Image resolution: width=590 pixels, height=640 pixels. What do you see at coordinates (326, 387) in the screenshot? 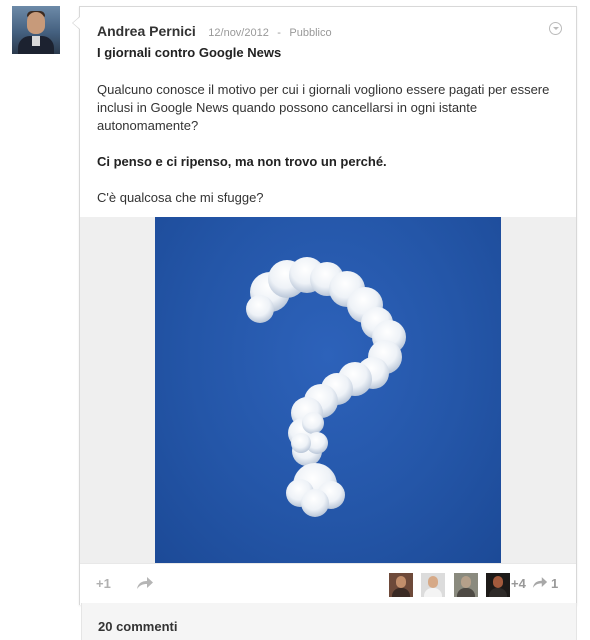
I see `question-mark-cloud-icon` at bounding box center [326, 387].